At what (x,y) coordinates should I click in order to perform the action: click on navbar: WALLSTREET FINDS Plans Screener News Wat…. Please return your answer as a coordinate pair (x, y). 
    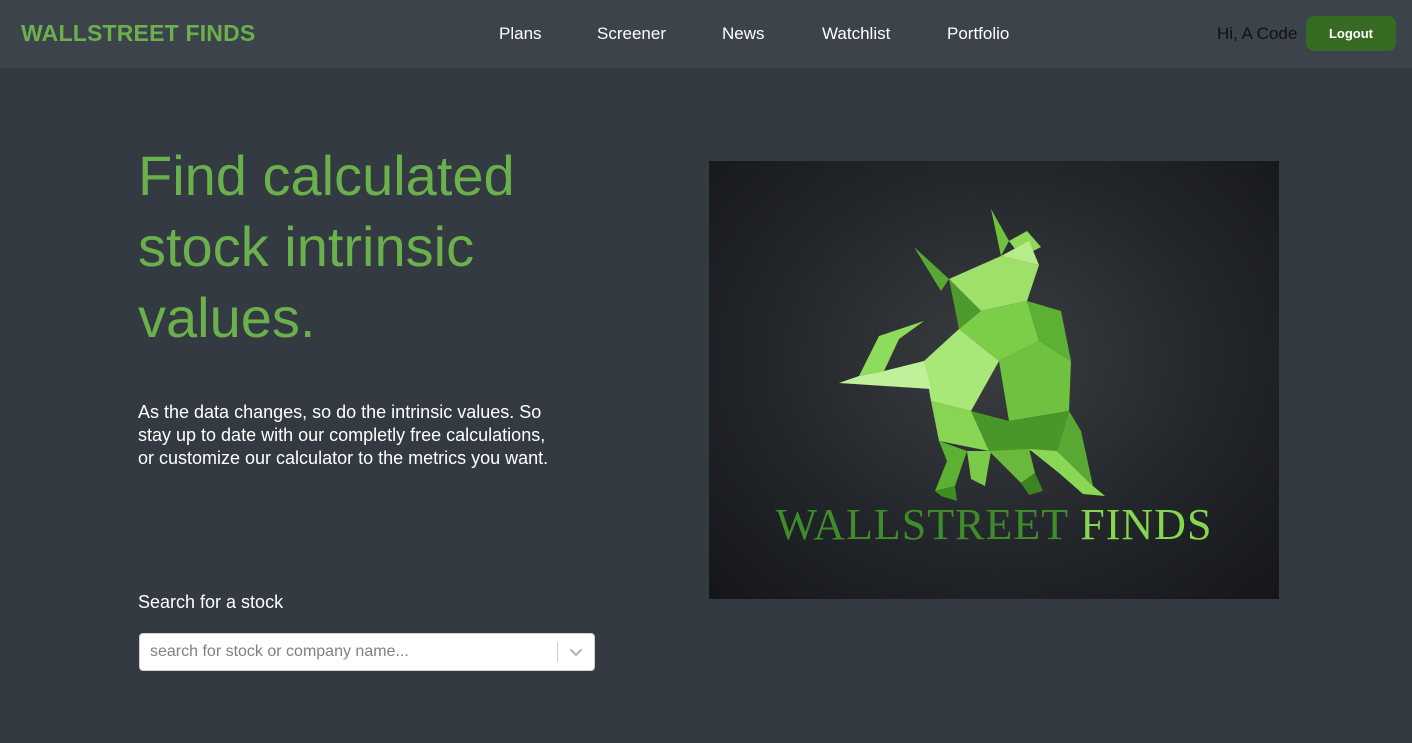
    Looking at the image, I should click on (706, 34).